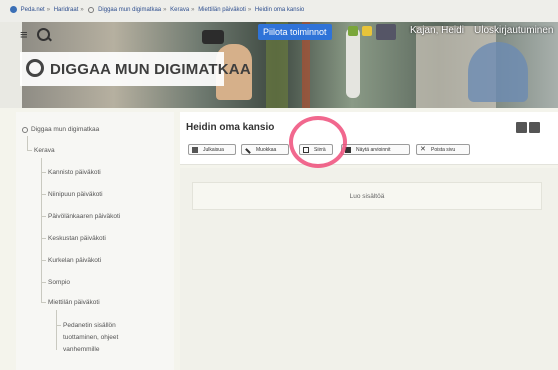  What do you see at coordinates (179, 10) in the screenshot?
I see `breadcrumb-item: Kerava` at bounding box center [179, 10].